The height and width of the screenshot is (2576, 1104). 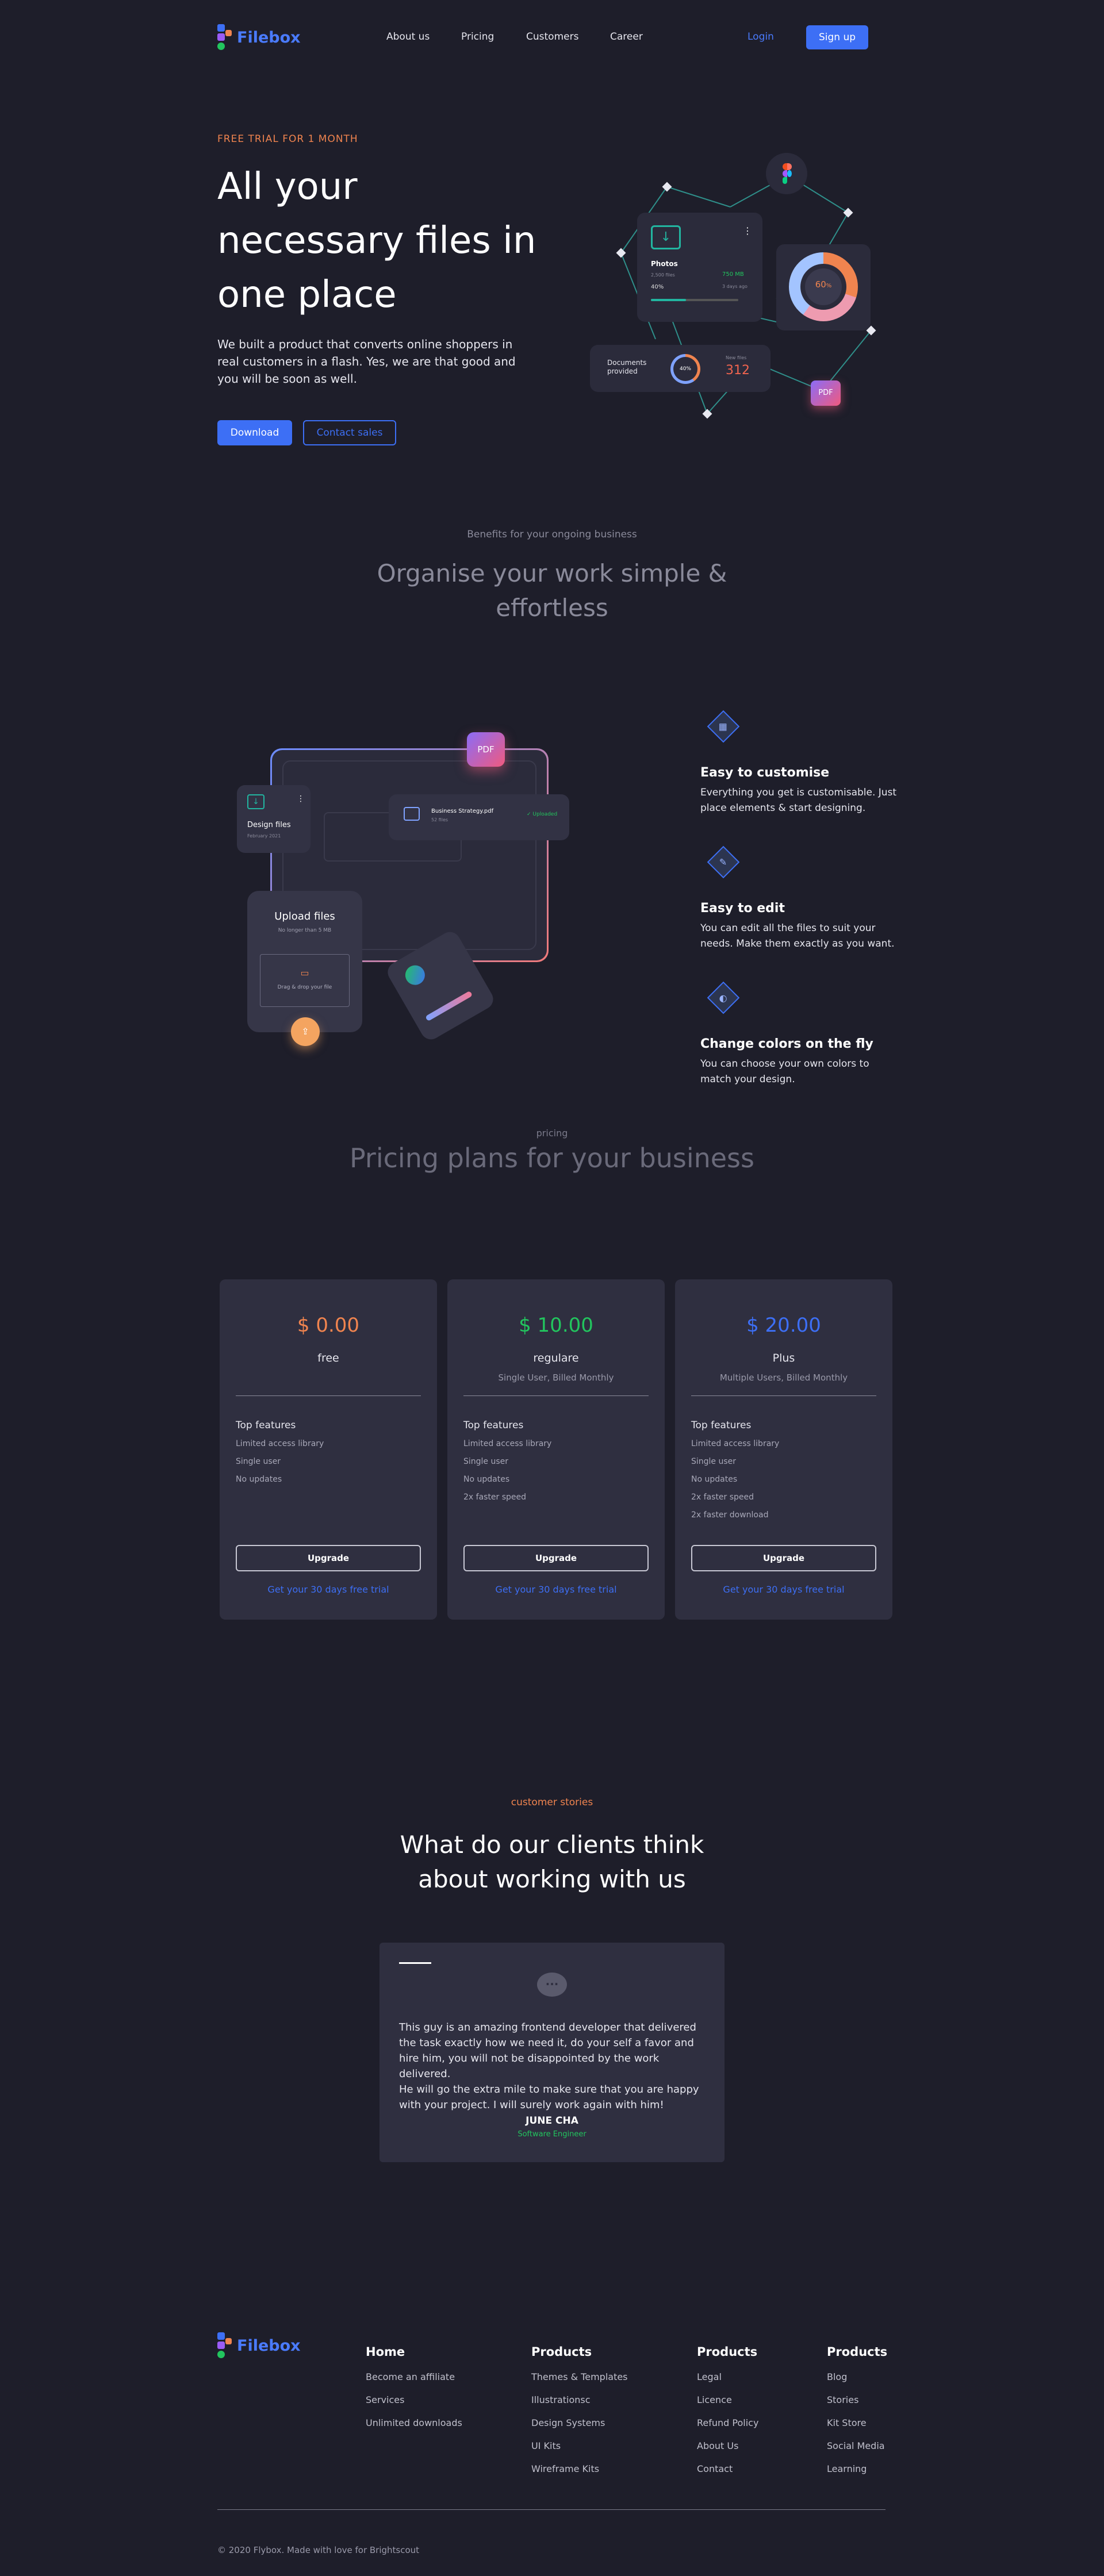 What do you see at coordinates (556, 1358) in the screenshot?
I see `plan-name: regulare` at bounding box center [556, 1358].